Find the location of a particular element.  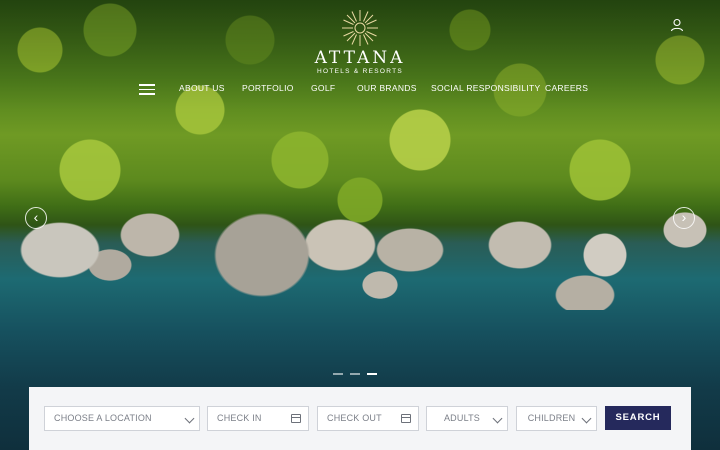

nav-our-brands: OUR BRANDS is located at coordinates (387, 88).